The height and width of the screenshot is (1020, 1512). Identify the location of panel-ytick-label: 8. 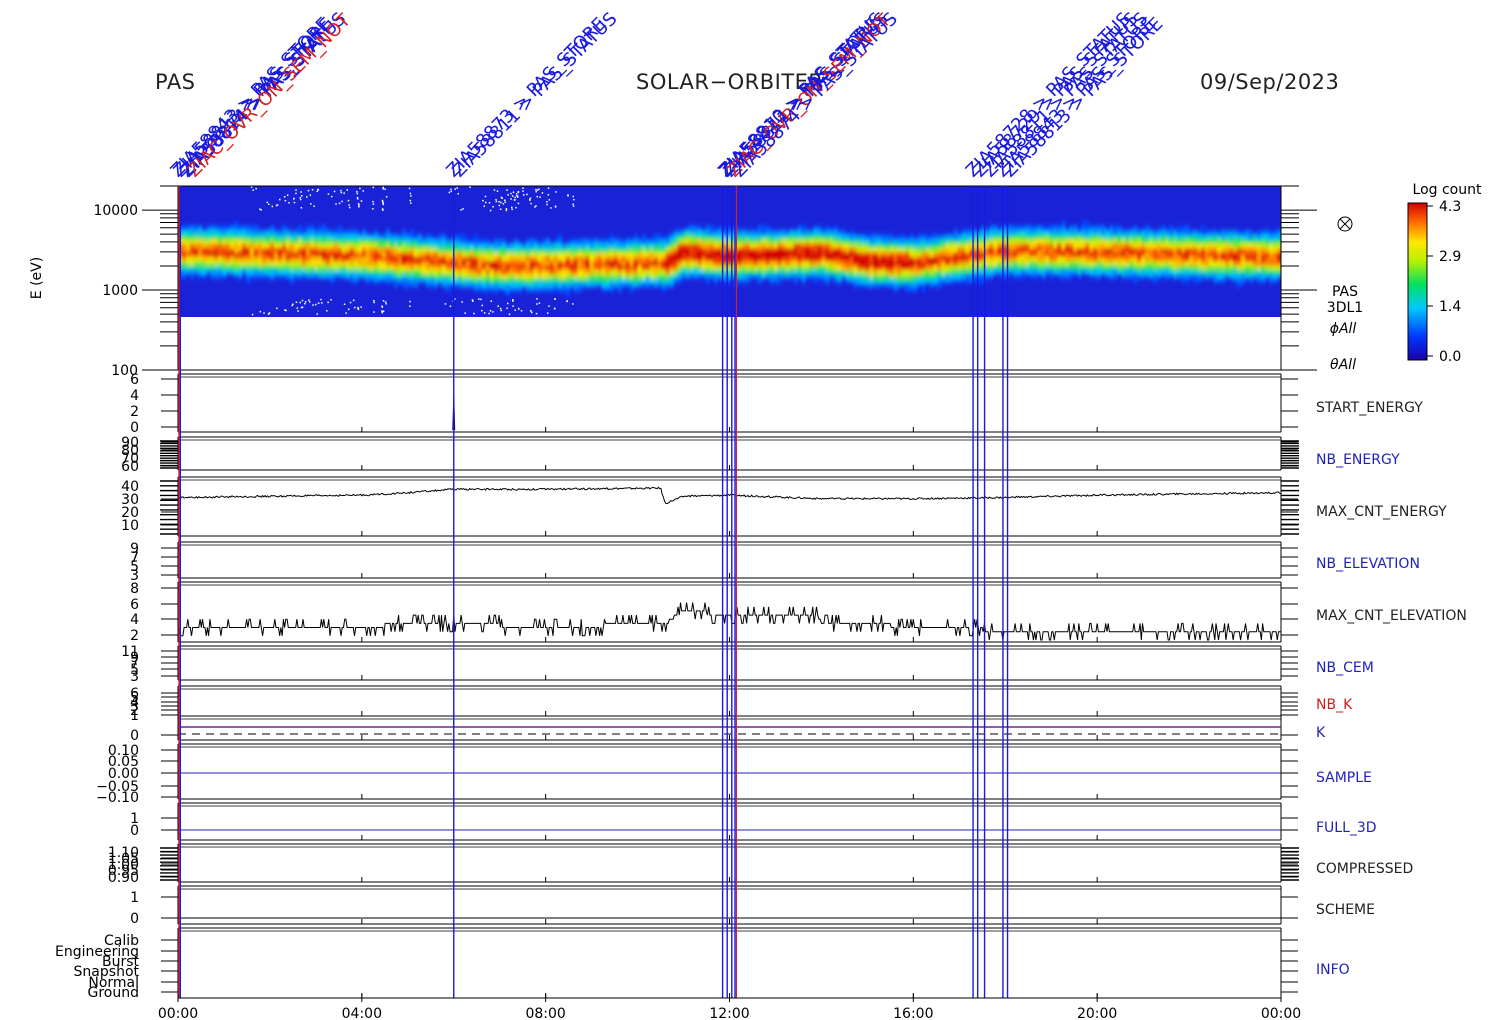
(134, 589).